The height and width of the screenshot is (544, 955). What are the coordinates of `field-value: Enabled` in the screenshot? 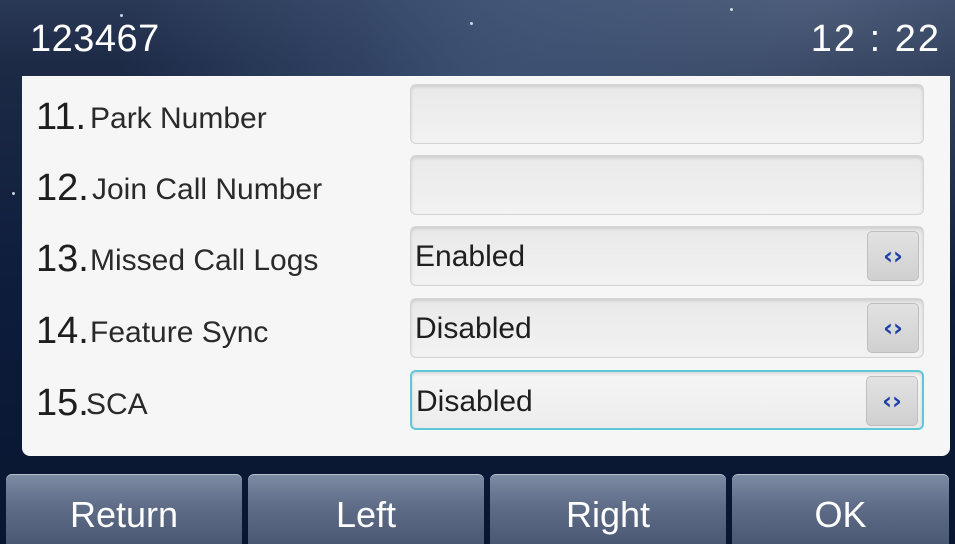 It's located at (470, 256).